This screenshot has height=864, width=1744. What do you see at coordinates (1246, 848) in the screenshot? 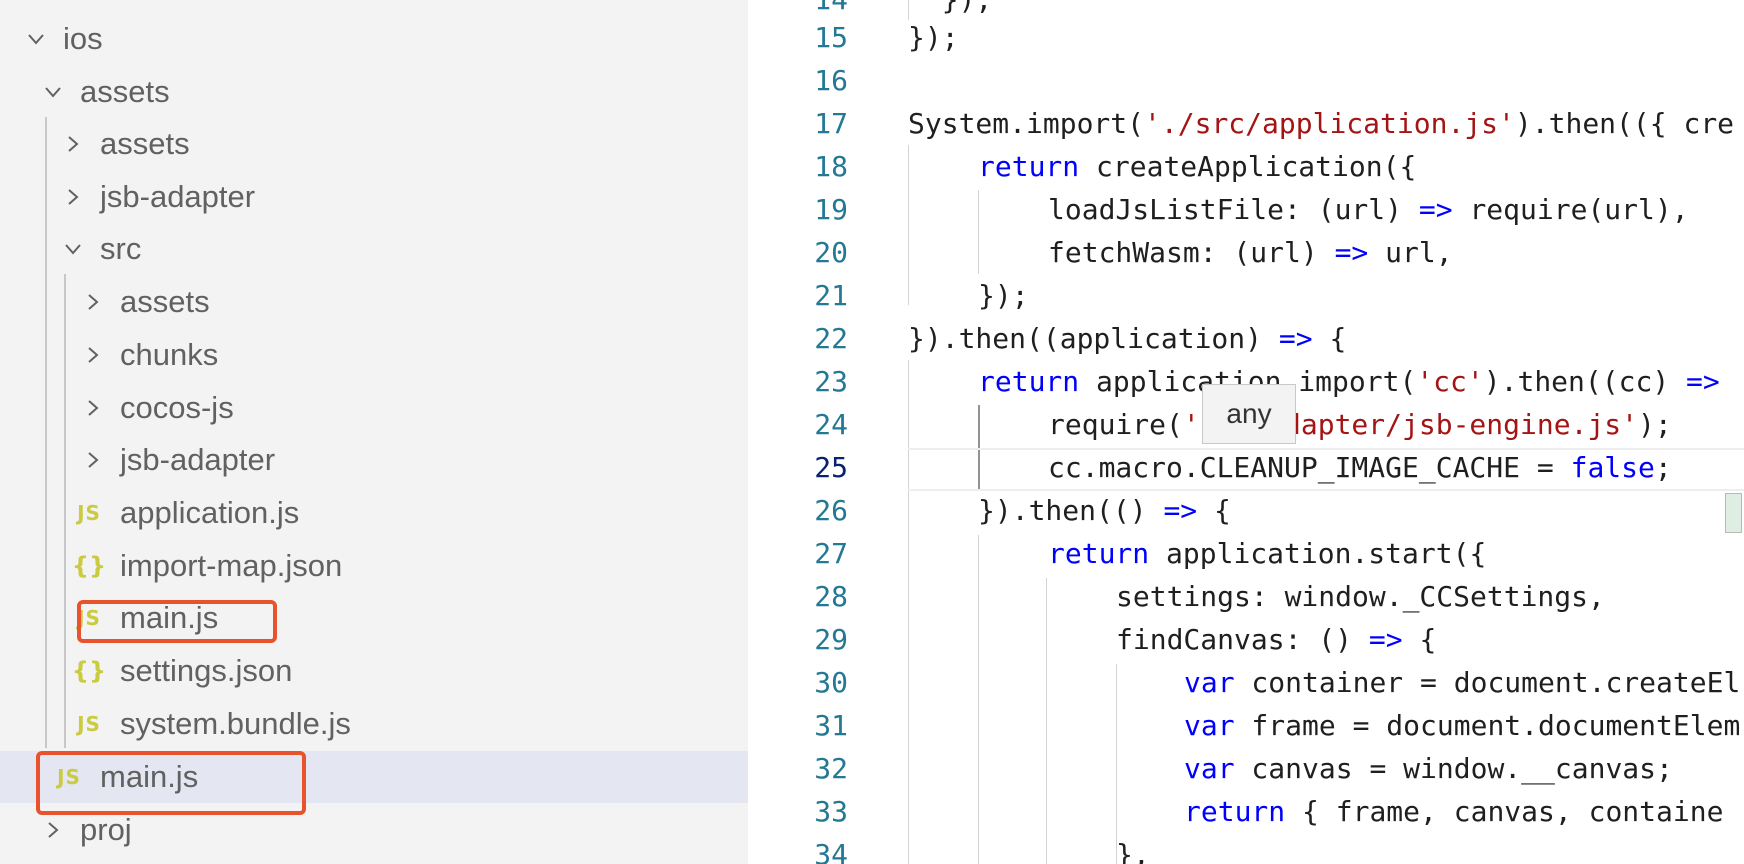
I see `code-line: 34 },` at bounding box center [1246, 848].